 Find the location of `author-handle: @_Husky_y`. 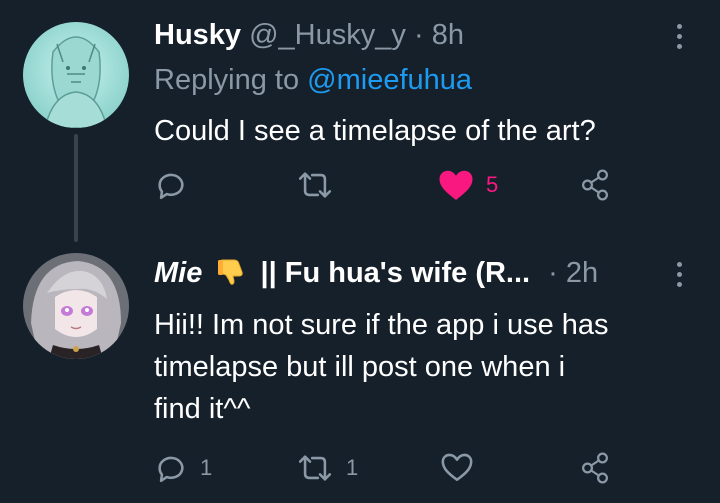

author-handle: @_Husky_y is located at coordinates (327, 35).